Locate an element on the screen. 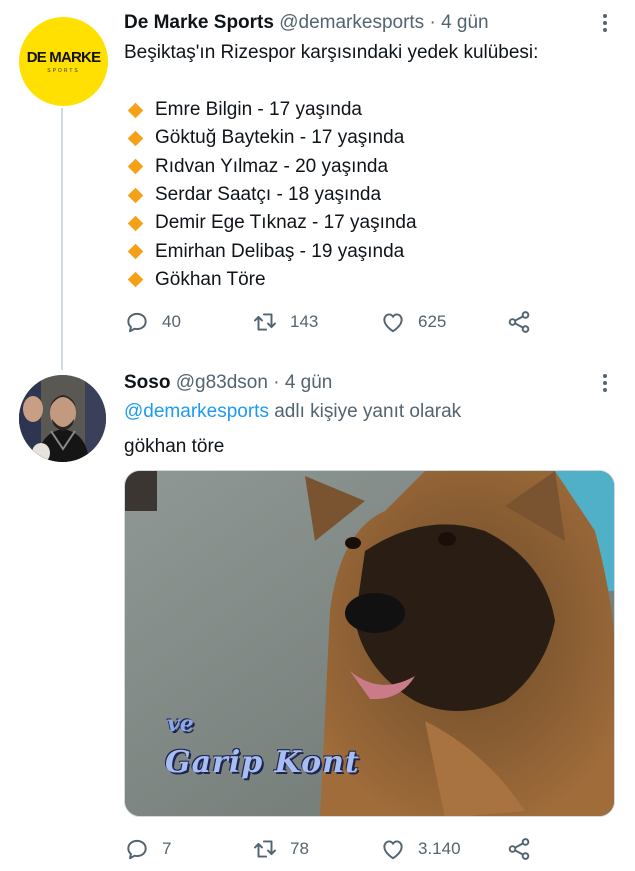  list-item: Emre Bilgin - 17 yaşında is located at coordinates (272, 110).